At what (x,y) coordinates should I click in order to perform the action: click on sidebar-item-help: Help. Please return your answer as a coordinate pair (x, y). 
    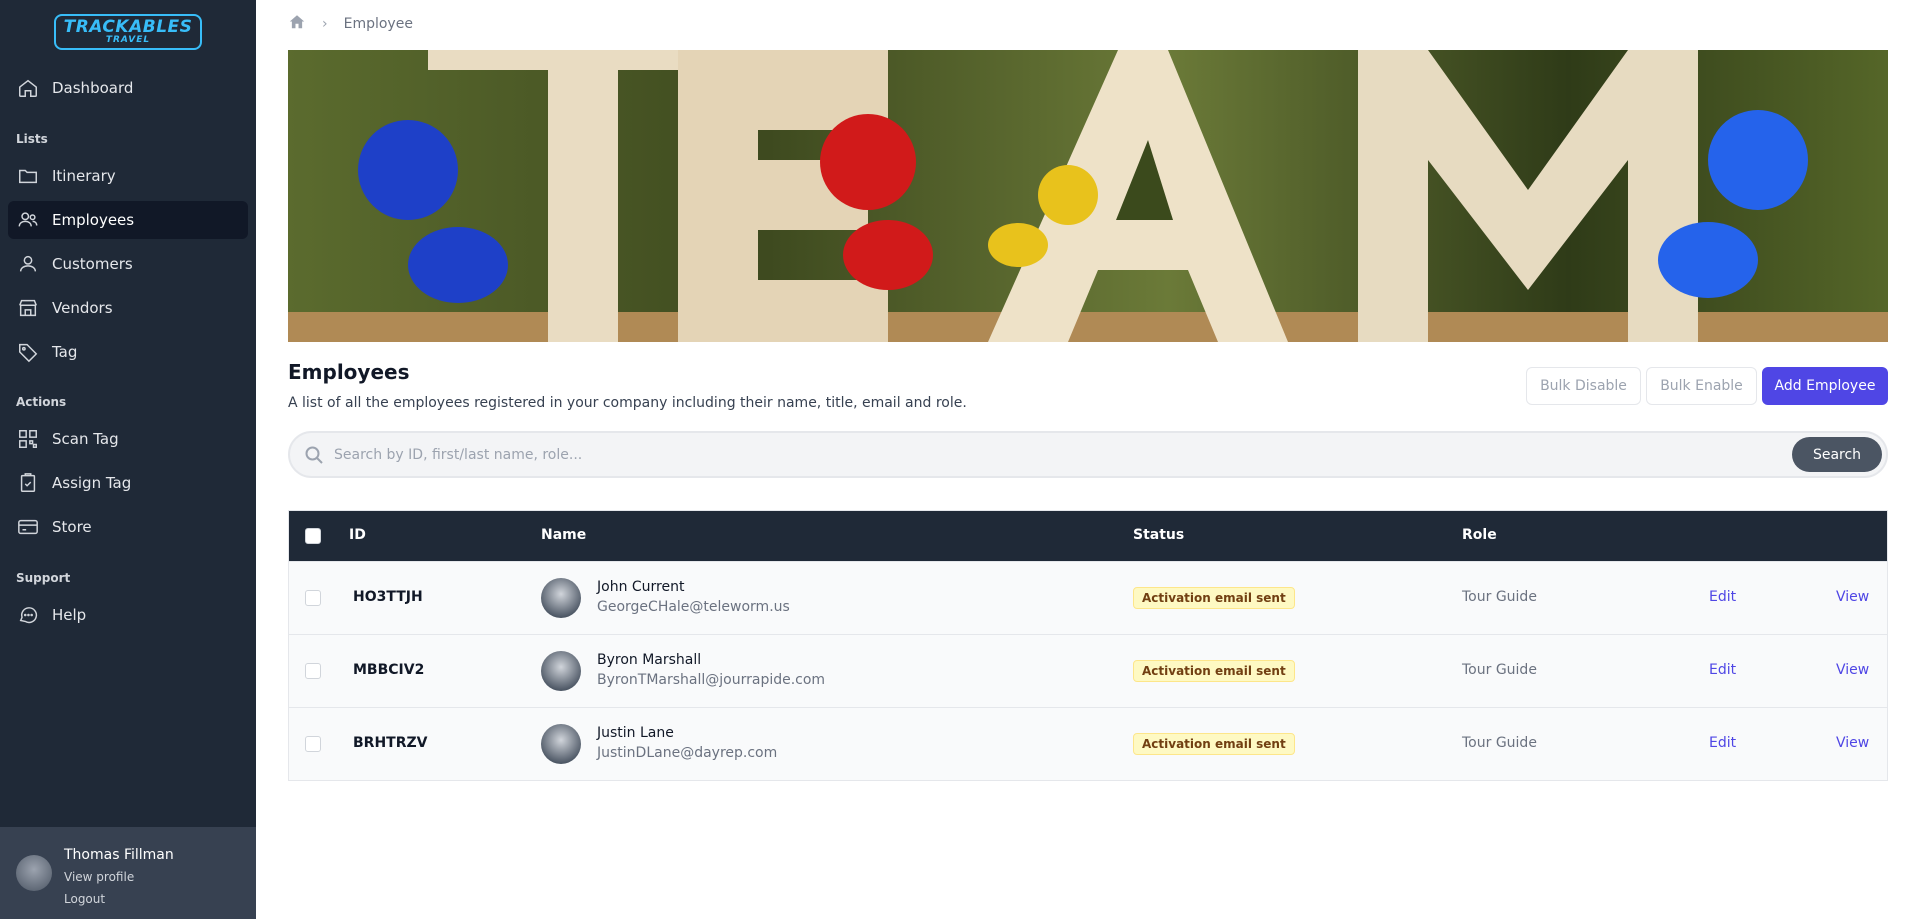
    Looking at the image, I should click on (128, 615).